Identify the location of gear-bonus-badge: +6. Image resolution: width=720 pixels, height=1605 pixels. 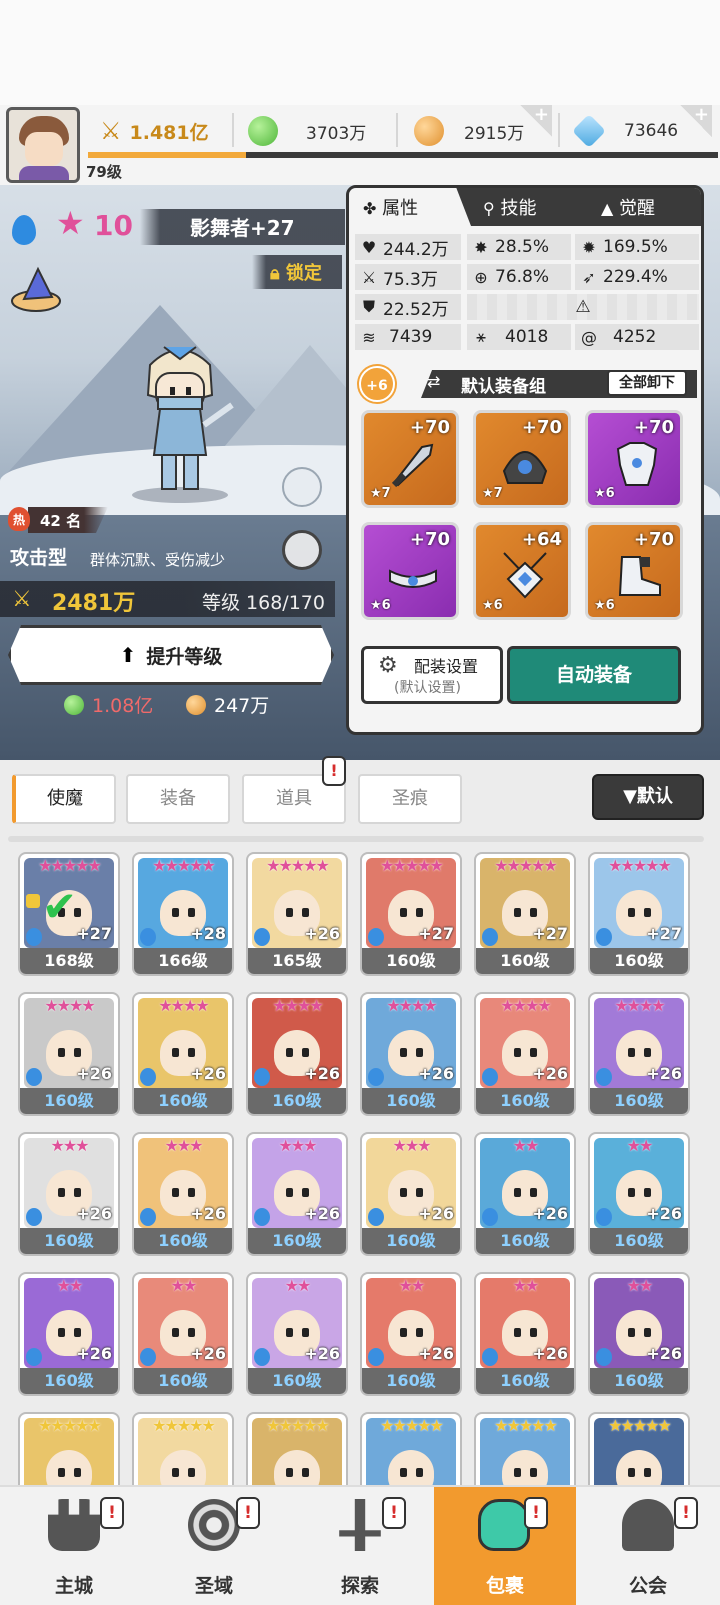
(377, 384).